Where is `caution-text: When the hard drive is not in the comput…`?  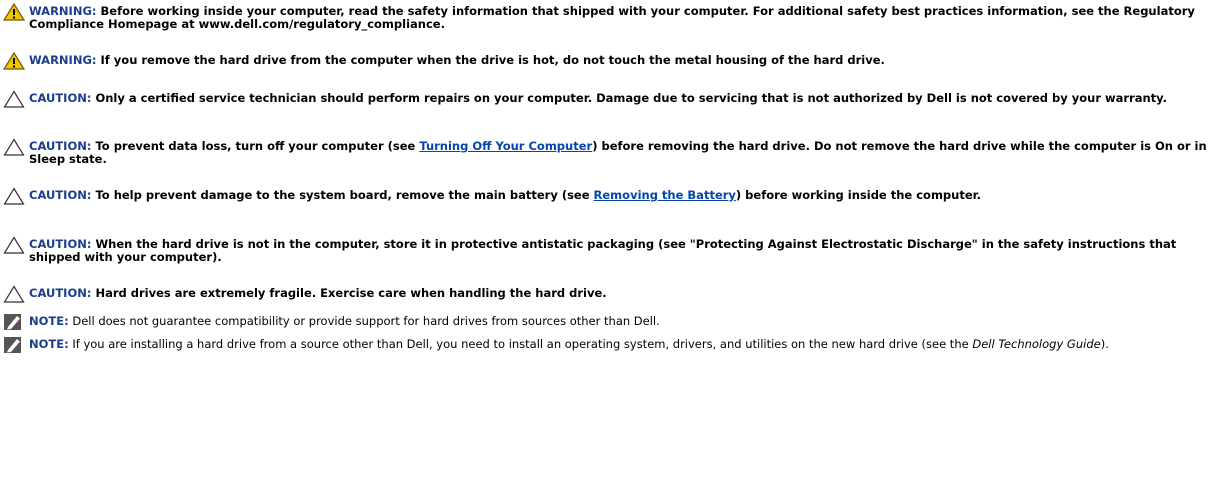
caution-text: When the hard drive is not in the comput… is located at coordinates (603, 250).